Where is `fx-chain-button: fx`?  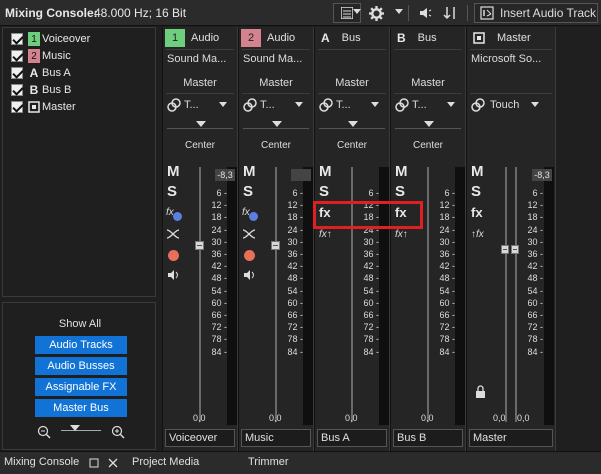 fx-chain-button: fx is located at coordinates (477, 212).